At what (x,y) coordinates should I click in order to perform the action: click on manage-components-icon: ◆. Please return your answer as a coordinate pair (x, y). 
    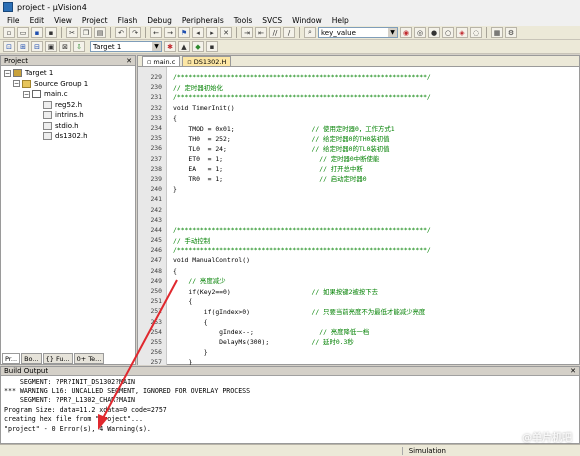
    Looking at the image, I should click on (198, 46).